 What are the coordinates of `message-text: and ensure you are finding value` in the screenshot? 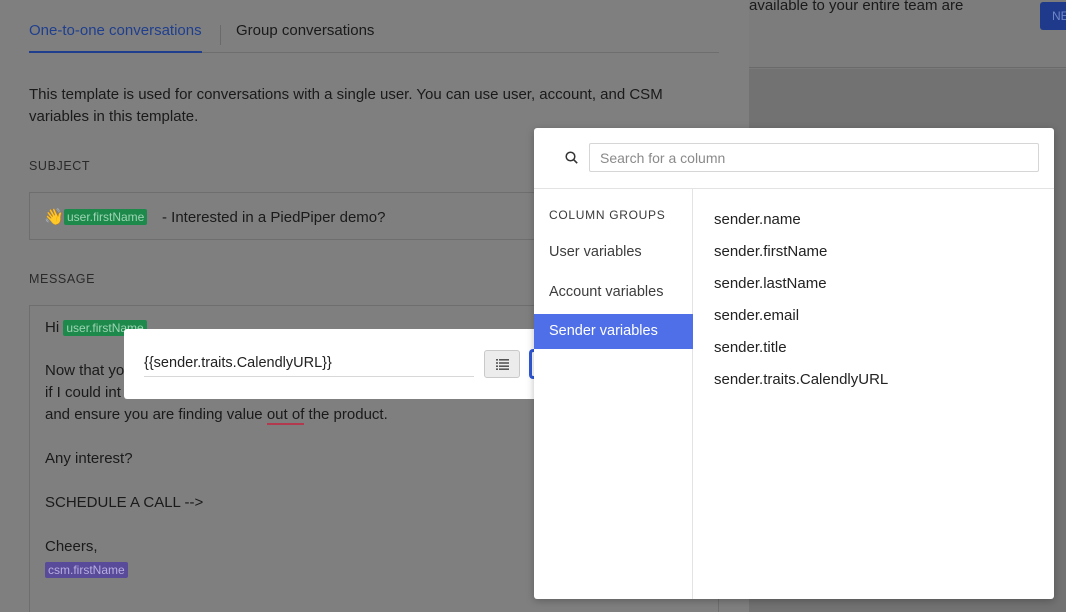 It's located at (156, 414).